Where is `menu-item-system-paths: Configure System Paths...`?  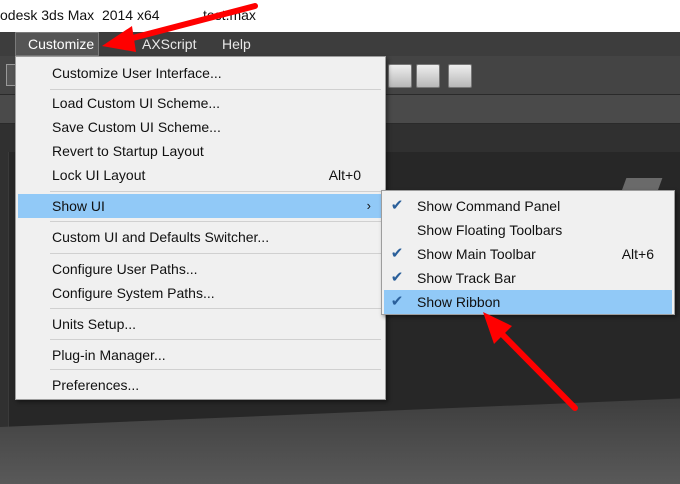
menu-item-system-paths: Configure System Paths... is located at coordinates (200, 293).